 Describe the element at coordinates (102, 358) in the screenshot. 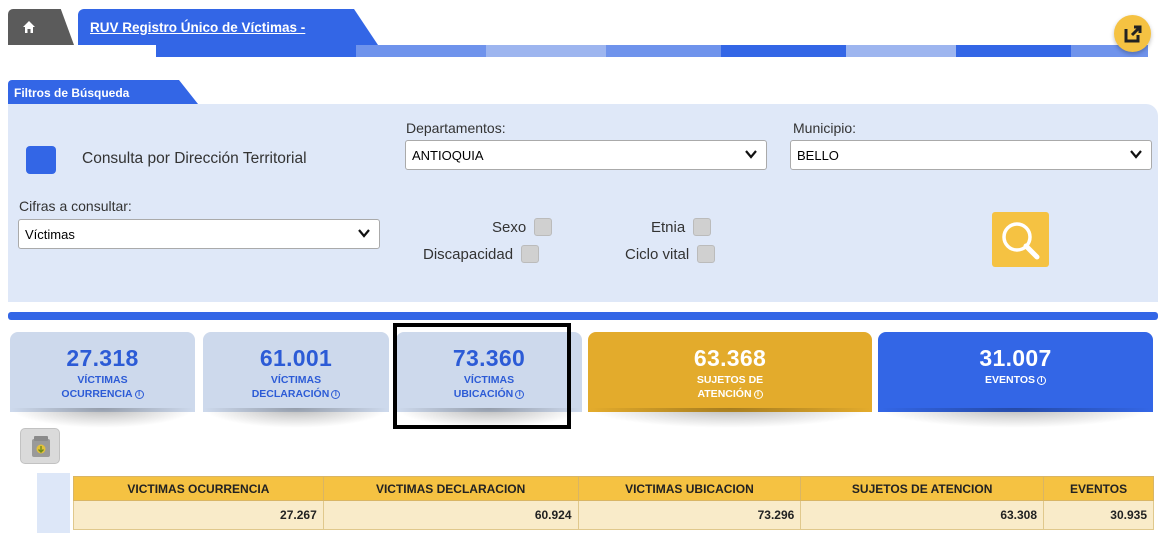

I see `card-value: 27.318` at that location.